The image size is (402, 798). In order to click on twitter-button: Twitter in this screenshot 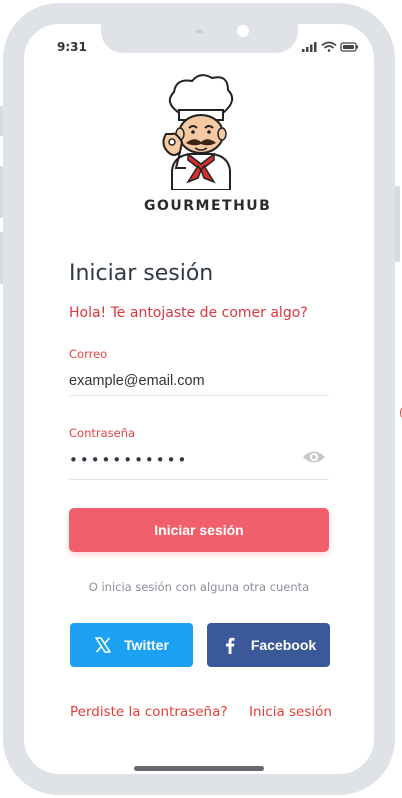, I will do `click(131, 645)`.